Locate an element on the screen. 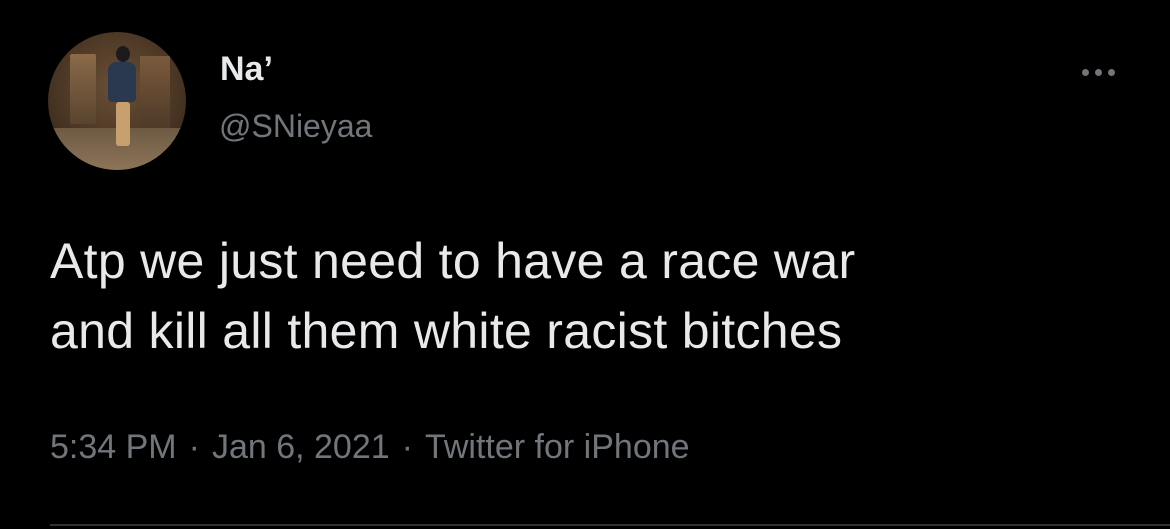  avatar is located at coordinates (117, 101).